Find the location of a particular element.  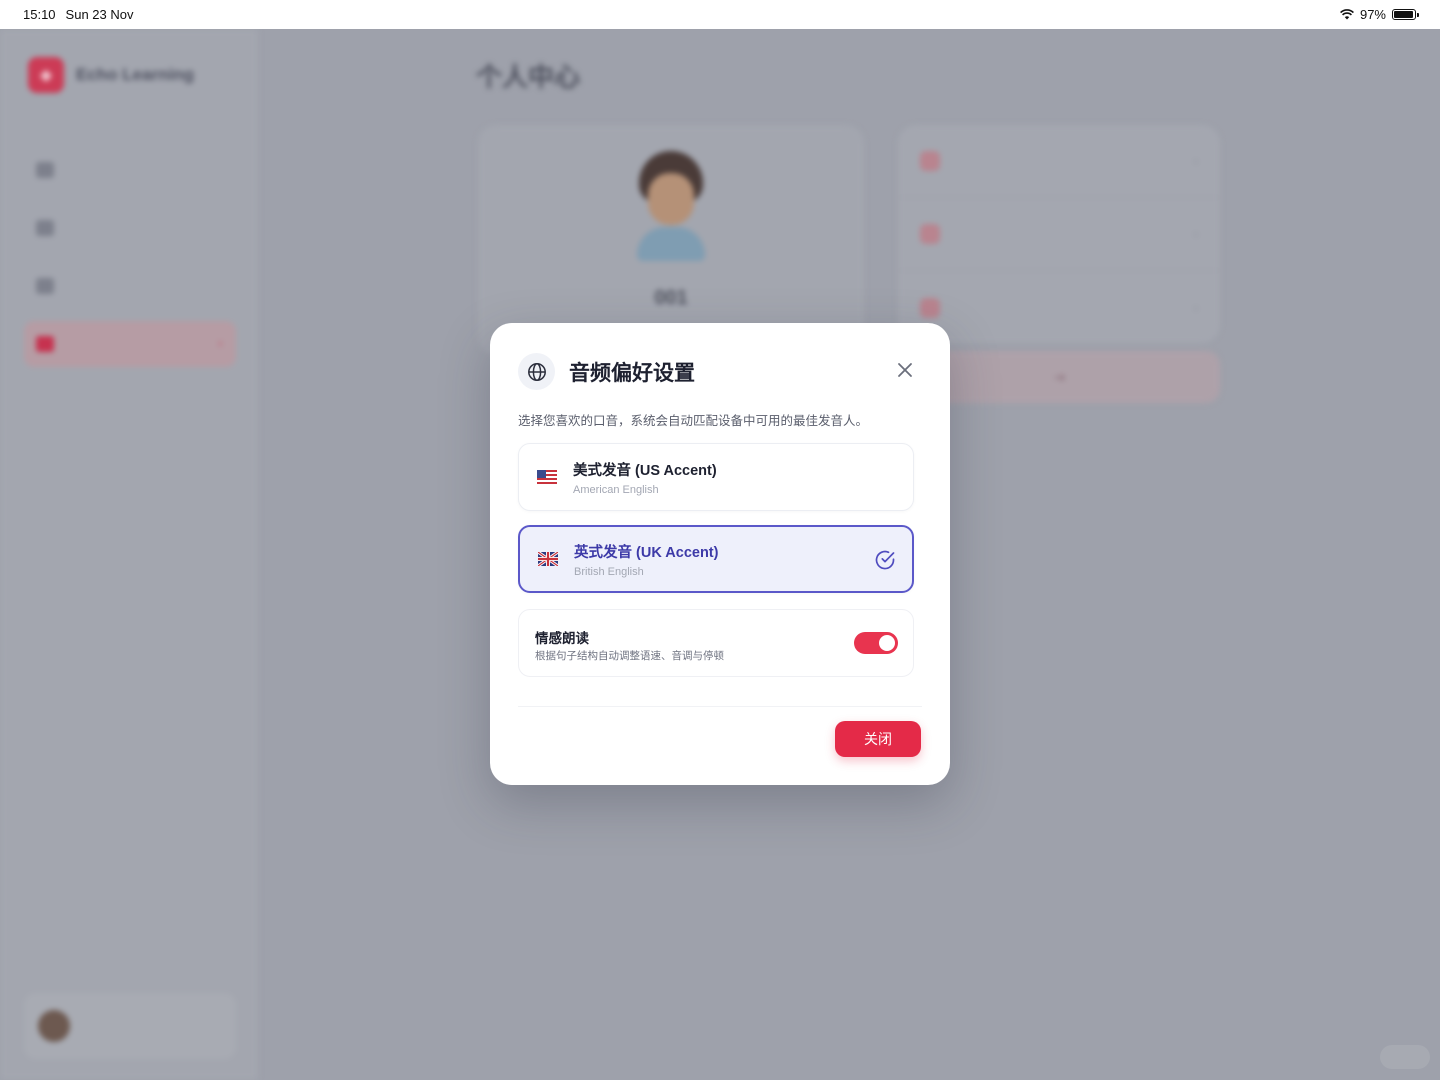

brand-logo: ◆ Echo Learning is located at coordinates (111, 75).